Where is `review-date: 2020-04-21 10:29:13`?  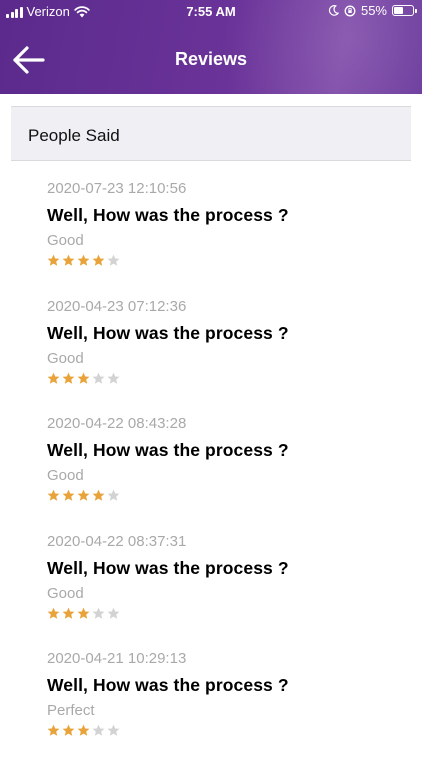 review-date: 2020-04-21 10:29:13 is located at coordinates (117, 658).